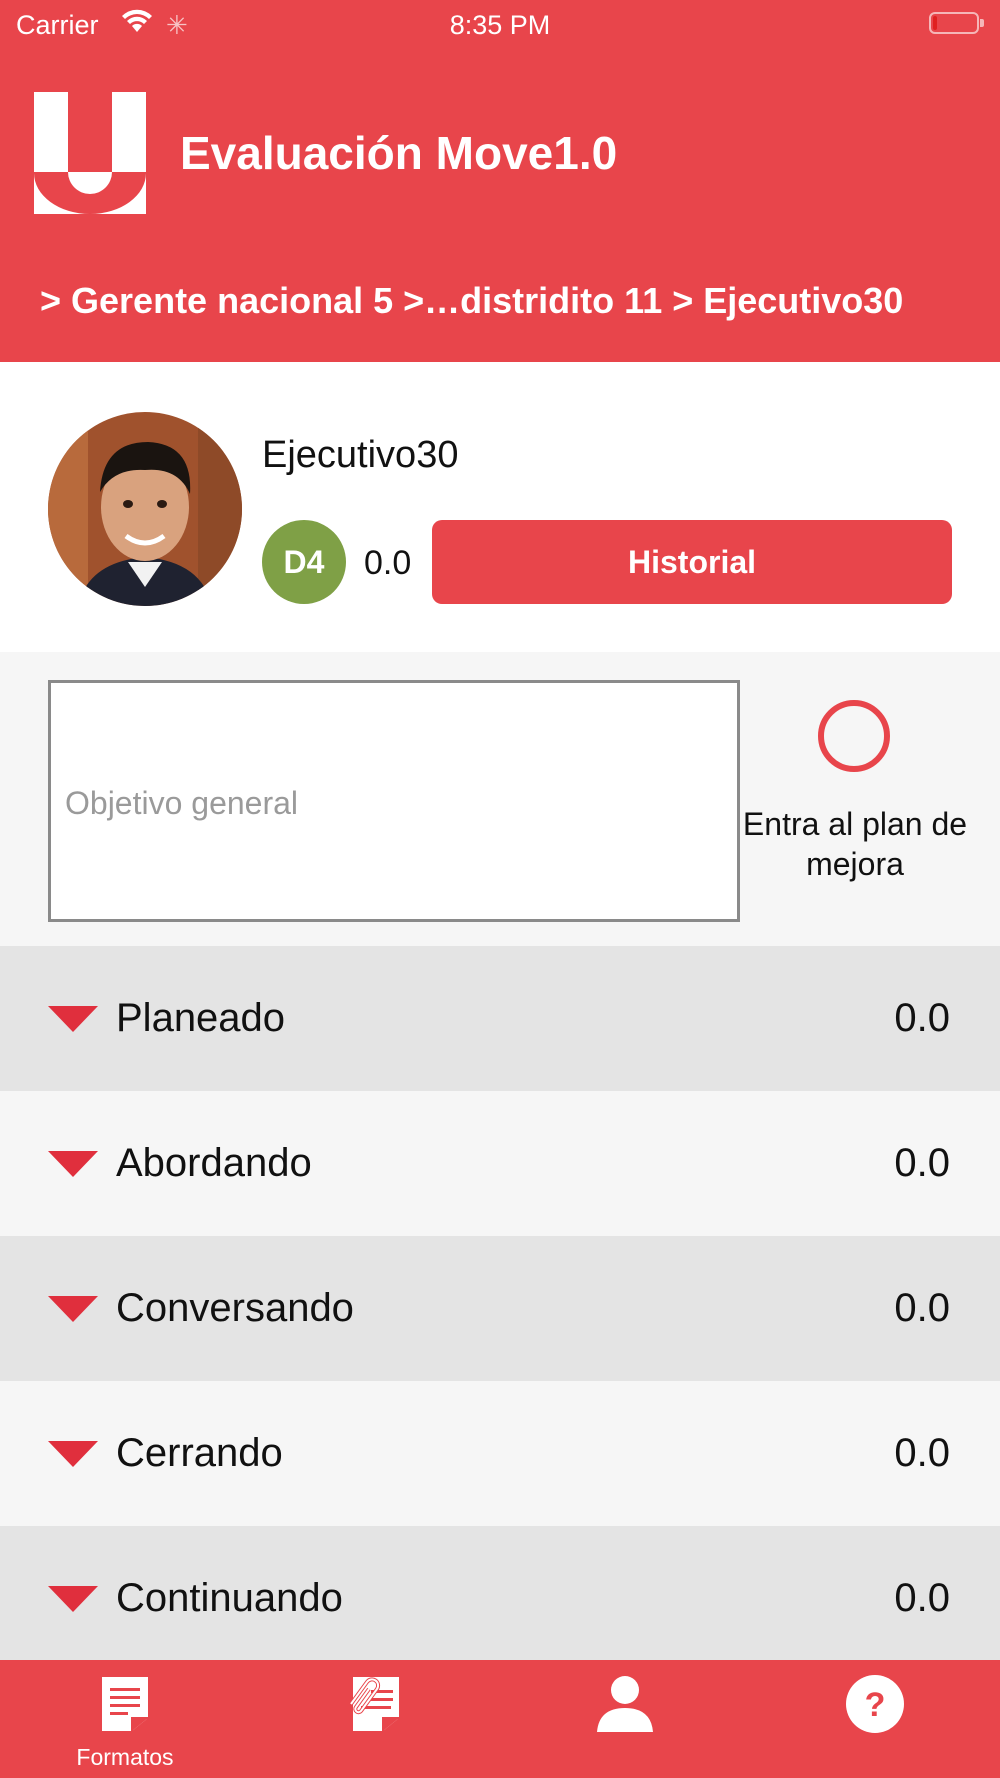 This screenshot has height=1778, width=1000. What do you see at coordinates (201, 1018) in the screenshot?
I see `section-label: Planeado` at bounding box center [201, 1018].